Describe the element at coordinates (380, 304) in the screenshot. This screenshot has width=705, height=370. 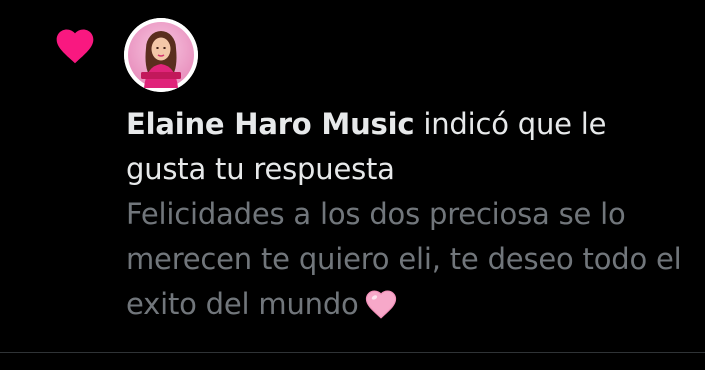
I see `pink-heart-icon` at that location.